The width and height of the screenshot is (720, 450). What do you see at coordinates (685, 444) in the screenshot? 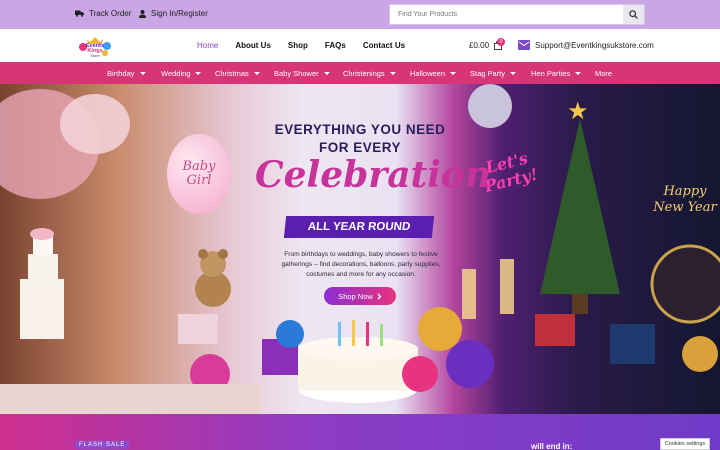
I see `cookie-settings-button: Cookies settings` at bounding box center [685, 444].